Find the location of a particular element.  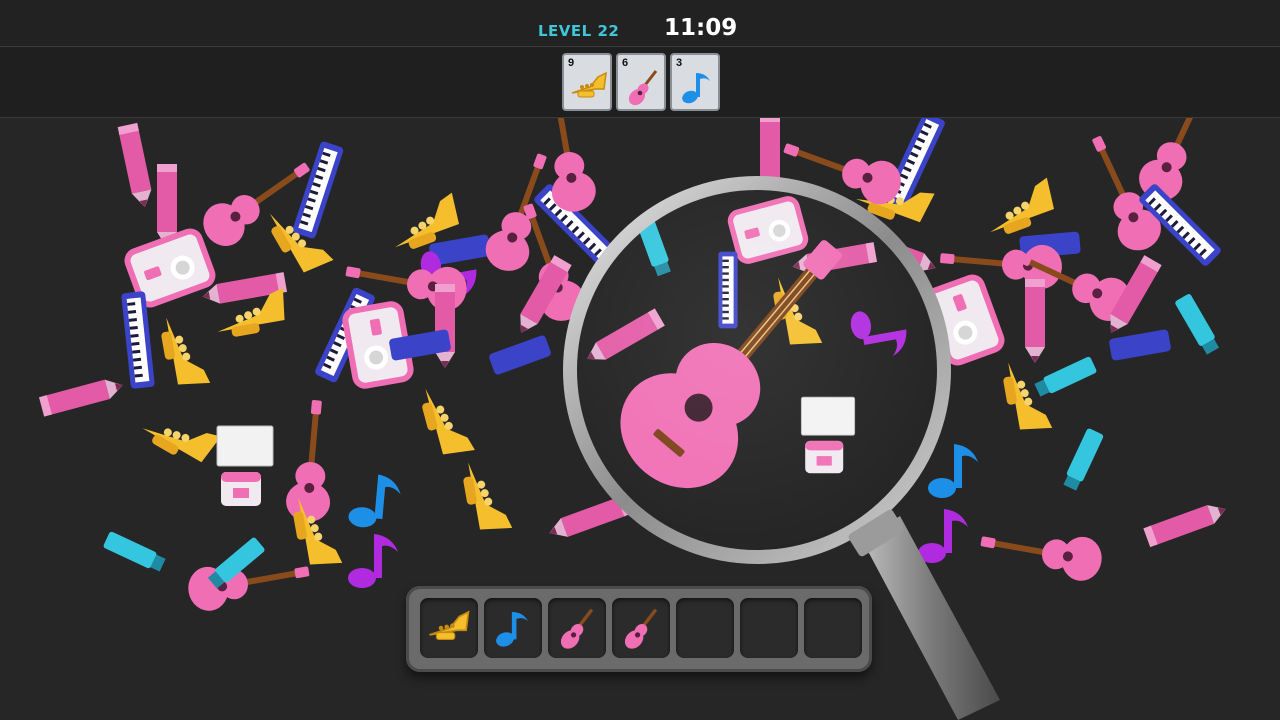

target-card-trumpet: 9 is located at coordinates (587, 82).